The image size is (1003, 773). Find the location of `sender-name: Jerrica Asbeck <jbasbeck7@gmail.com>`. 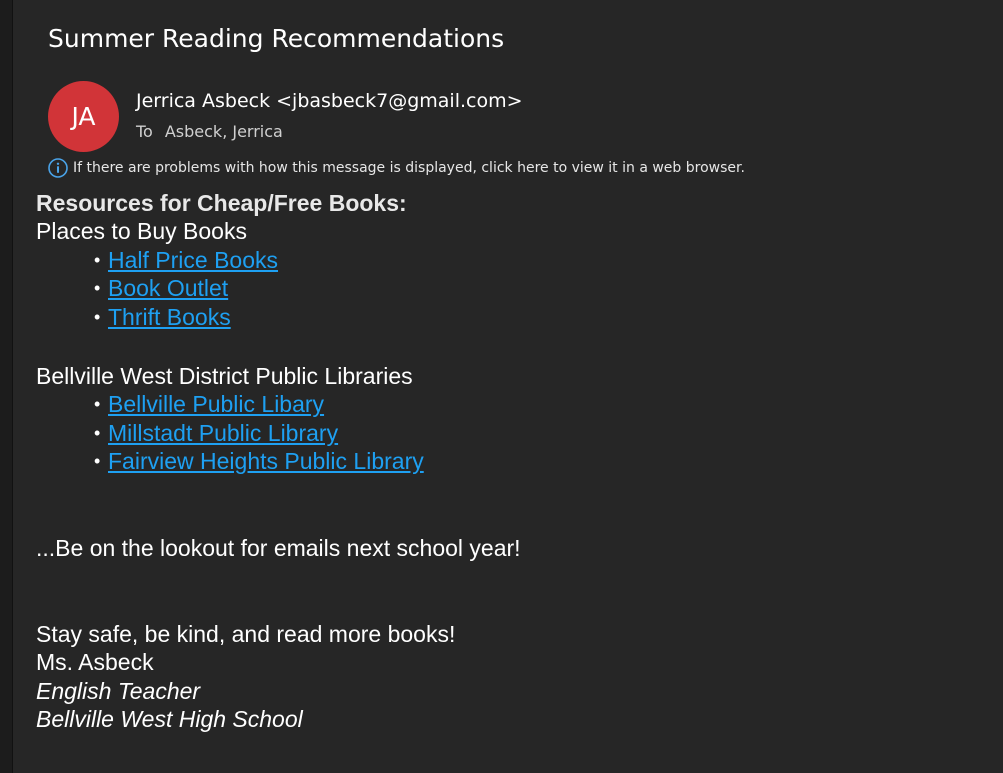

sender-name: Jerrica Asbeck <jbasbeck7@gmail.com> is located at coordinates (329, 101).